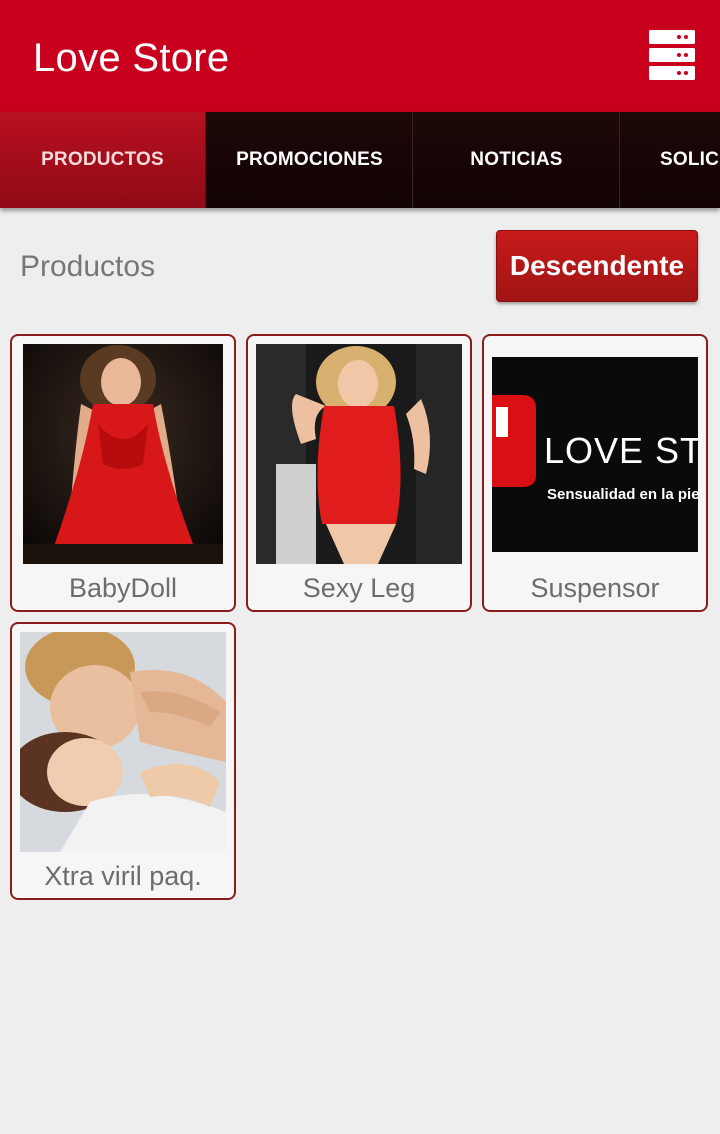 Image resolution: width=720 pixels, height=1134 pixels. Describe the element at coordinates (597, 266) in the screenshot. I see `sort-order-button: Descendente` at that location.